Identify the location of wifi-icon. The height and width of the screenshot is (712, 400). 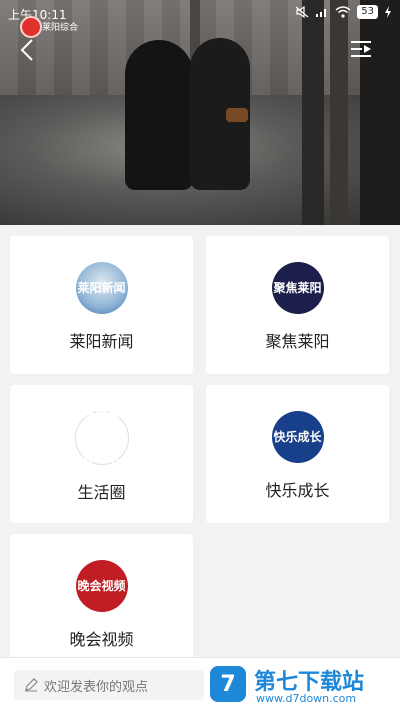
(343, 12).